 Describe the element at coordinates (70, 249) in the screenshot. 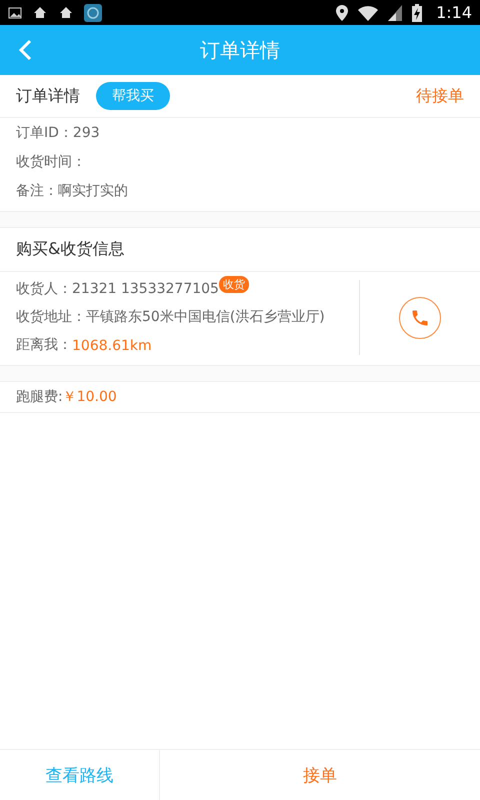

I see `section-title: 购买&收货信息` at that location.